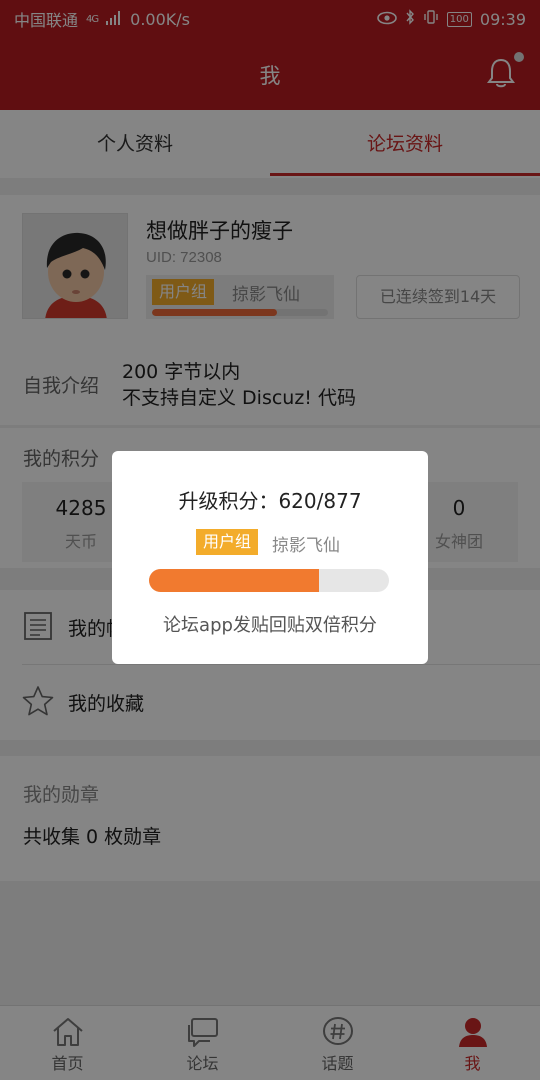  Describe the element at coordinates (270, 557) in the screenshot. I see `upgrade-points-dialog: 升级积分：620/877 用户组 掠影飞仙 论坛app发贴回贴双倍积分` at that location.